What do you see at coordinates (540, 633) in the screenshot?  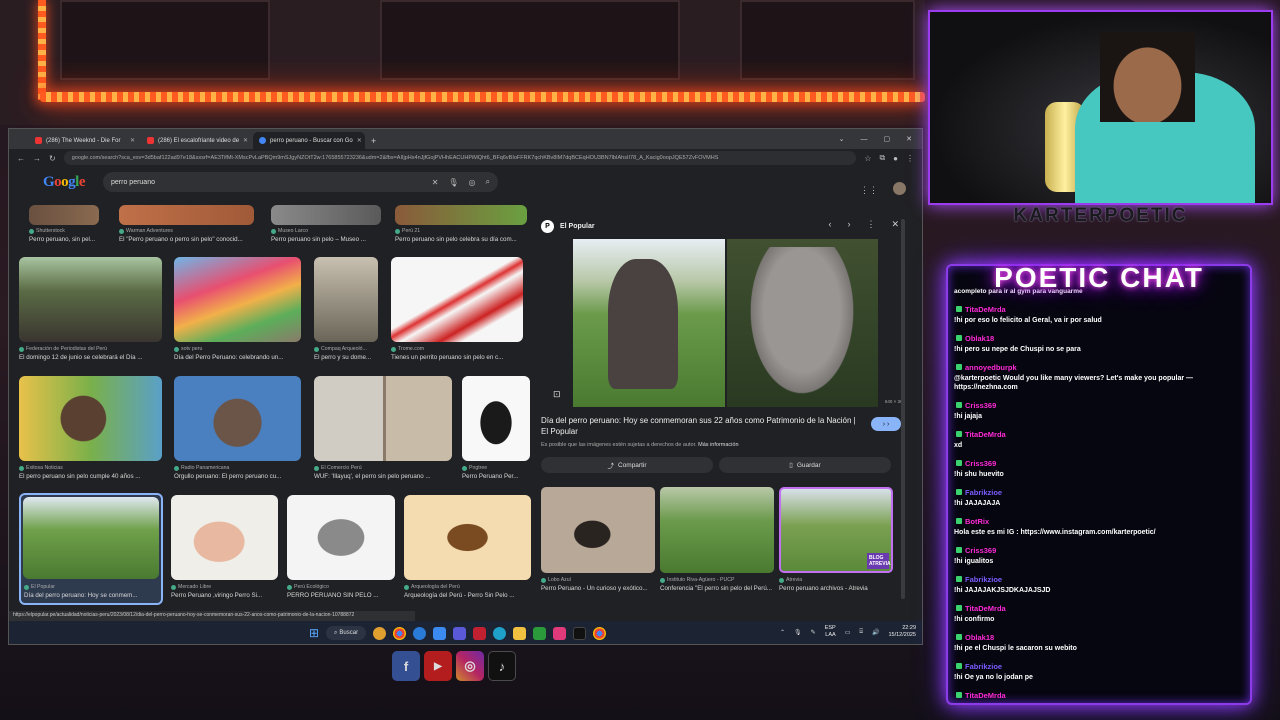 I see `xbox-icon` at bounding box center [540, 633].